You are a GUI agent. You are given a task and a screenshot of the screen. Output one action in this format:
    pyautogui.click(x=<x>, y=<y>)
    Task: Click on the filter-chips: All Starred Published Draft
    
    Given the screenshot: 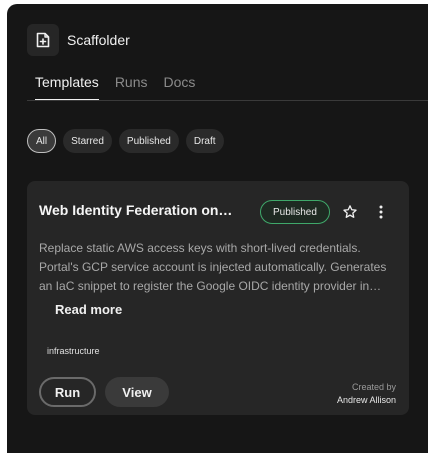 What is the action you would take?
    pyautogui.click(x=129, y=141)
    